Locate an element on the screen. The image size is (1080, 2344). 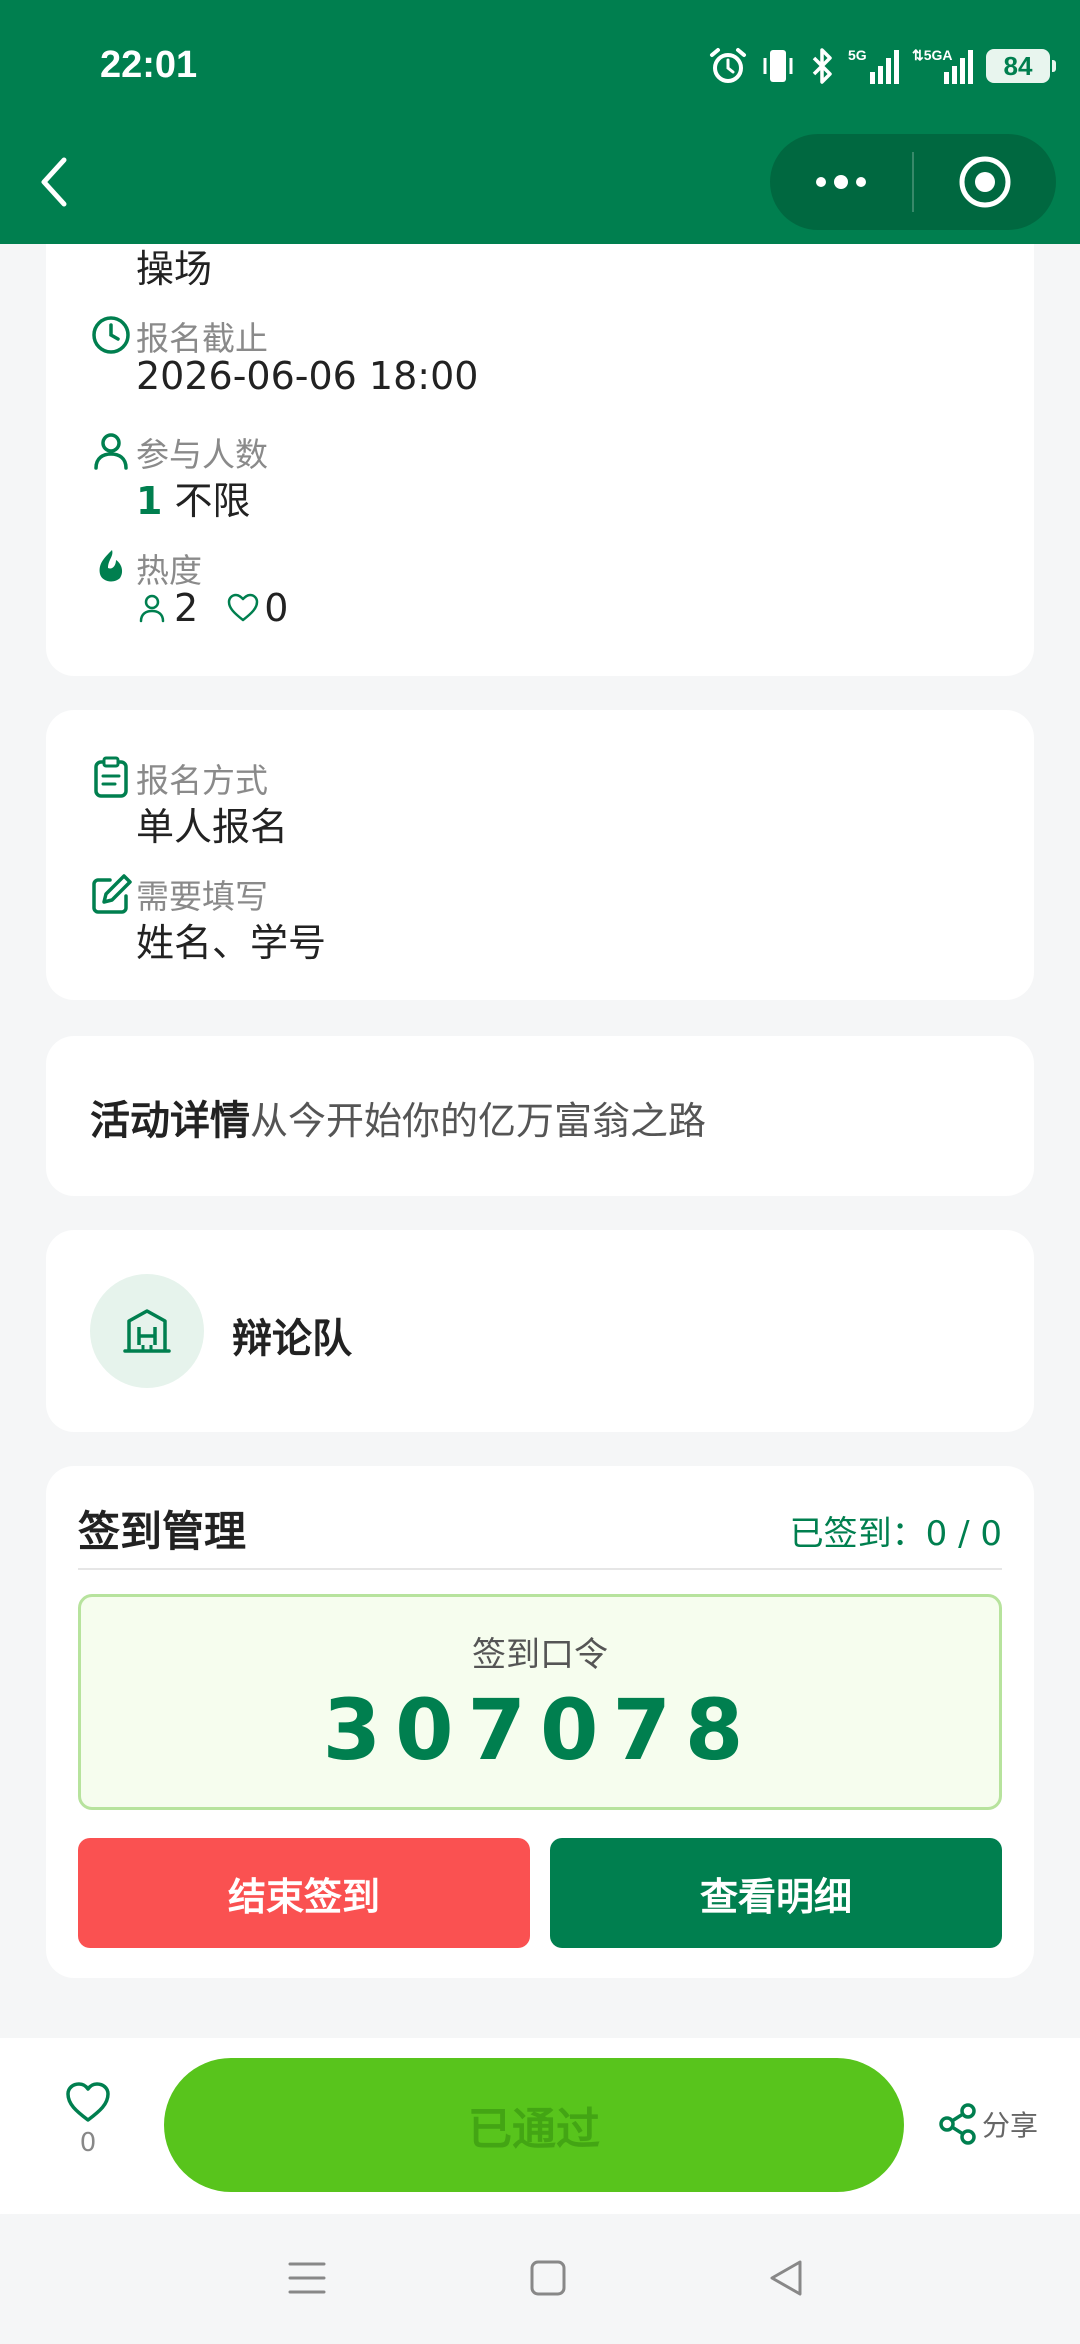
menu-lines-icon is located at coordinates (307, 2278).